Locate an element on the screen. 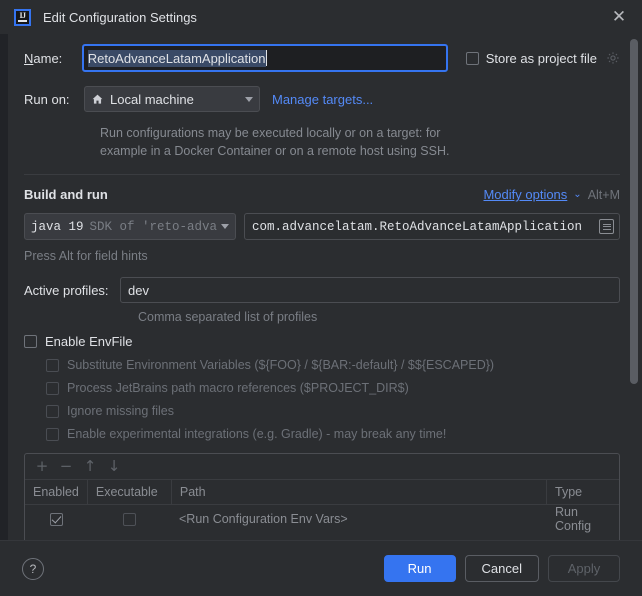 Image resolution: width=642 pixels, height=596 pixels. run-on-label: Run on: is located at coordinates (47, 99).